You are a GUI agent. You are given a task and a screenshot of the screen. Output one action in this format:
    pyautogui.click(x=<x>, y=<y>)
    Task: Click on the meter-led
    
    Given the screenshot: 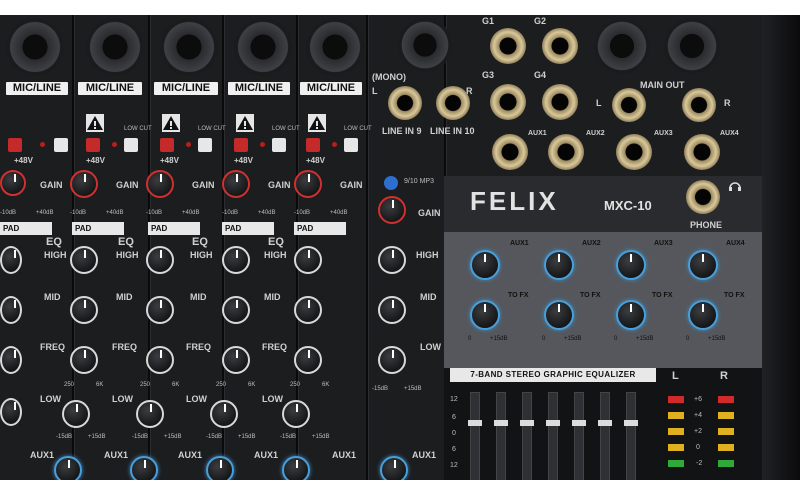 What is the action you would take?
    pyautogui.click(x=726, y=431)
    